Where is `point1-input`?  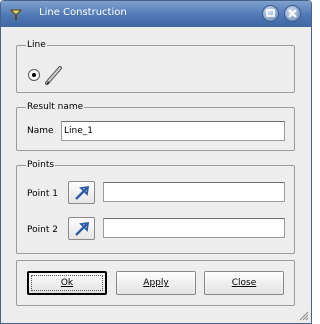
point1-input is located at coordinates (194, 192).